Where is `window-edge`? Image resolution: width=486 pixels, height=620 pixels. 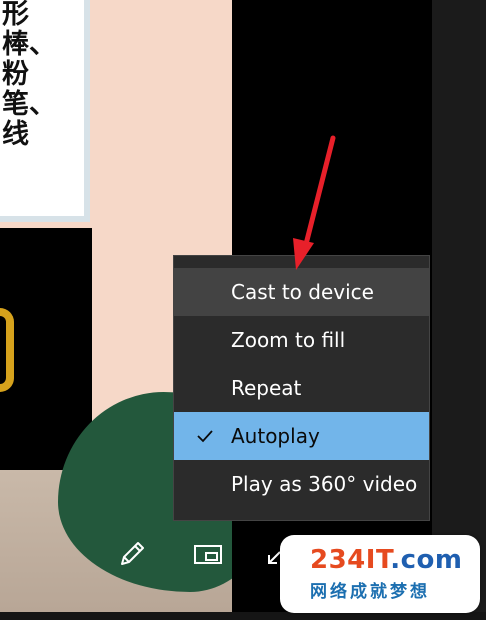 window-edge is located at coordinates (459, 310).